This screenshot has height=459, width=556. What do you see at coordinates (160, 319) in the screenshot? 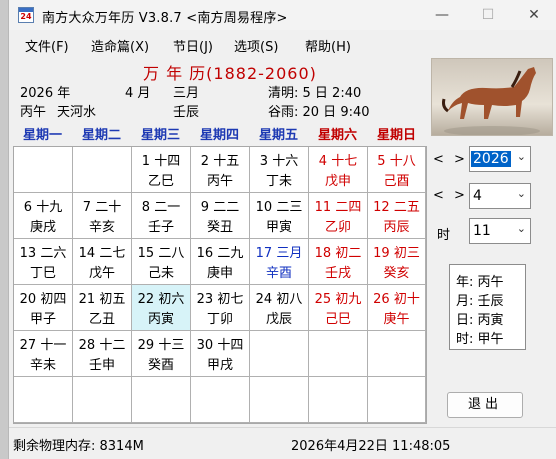
I see `day-ganzhi: 丙寅` at bounding box center [160, 319].